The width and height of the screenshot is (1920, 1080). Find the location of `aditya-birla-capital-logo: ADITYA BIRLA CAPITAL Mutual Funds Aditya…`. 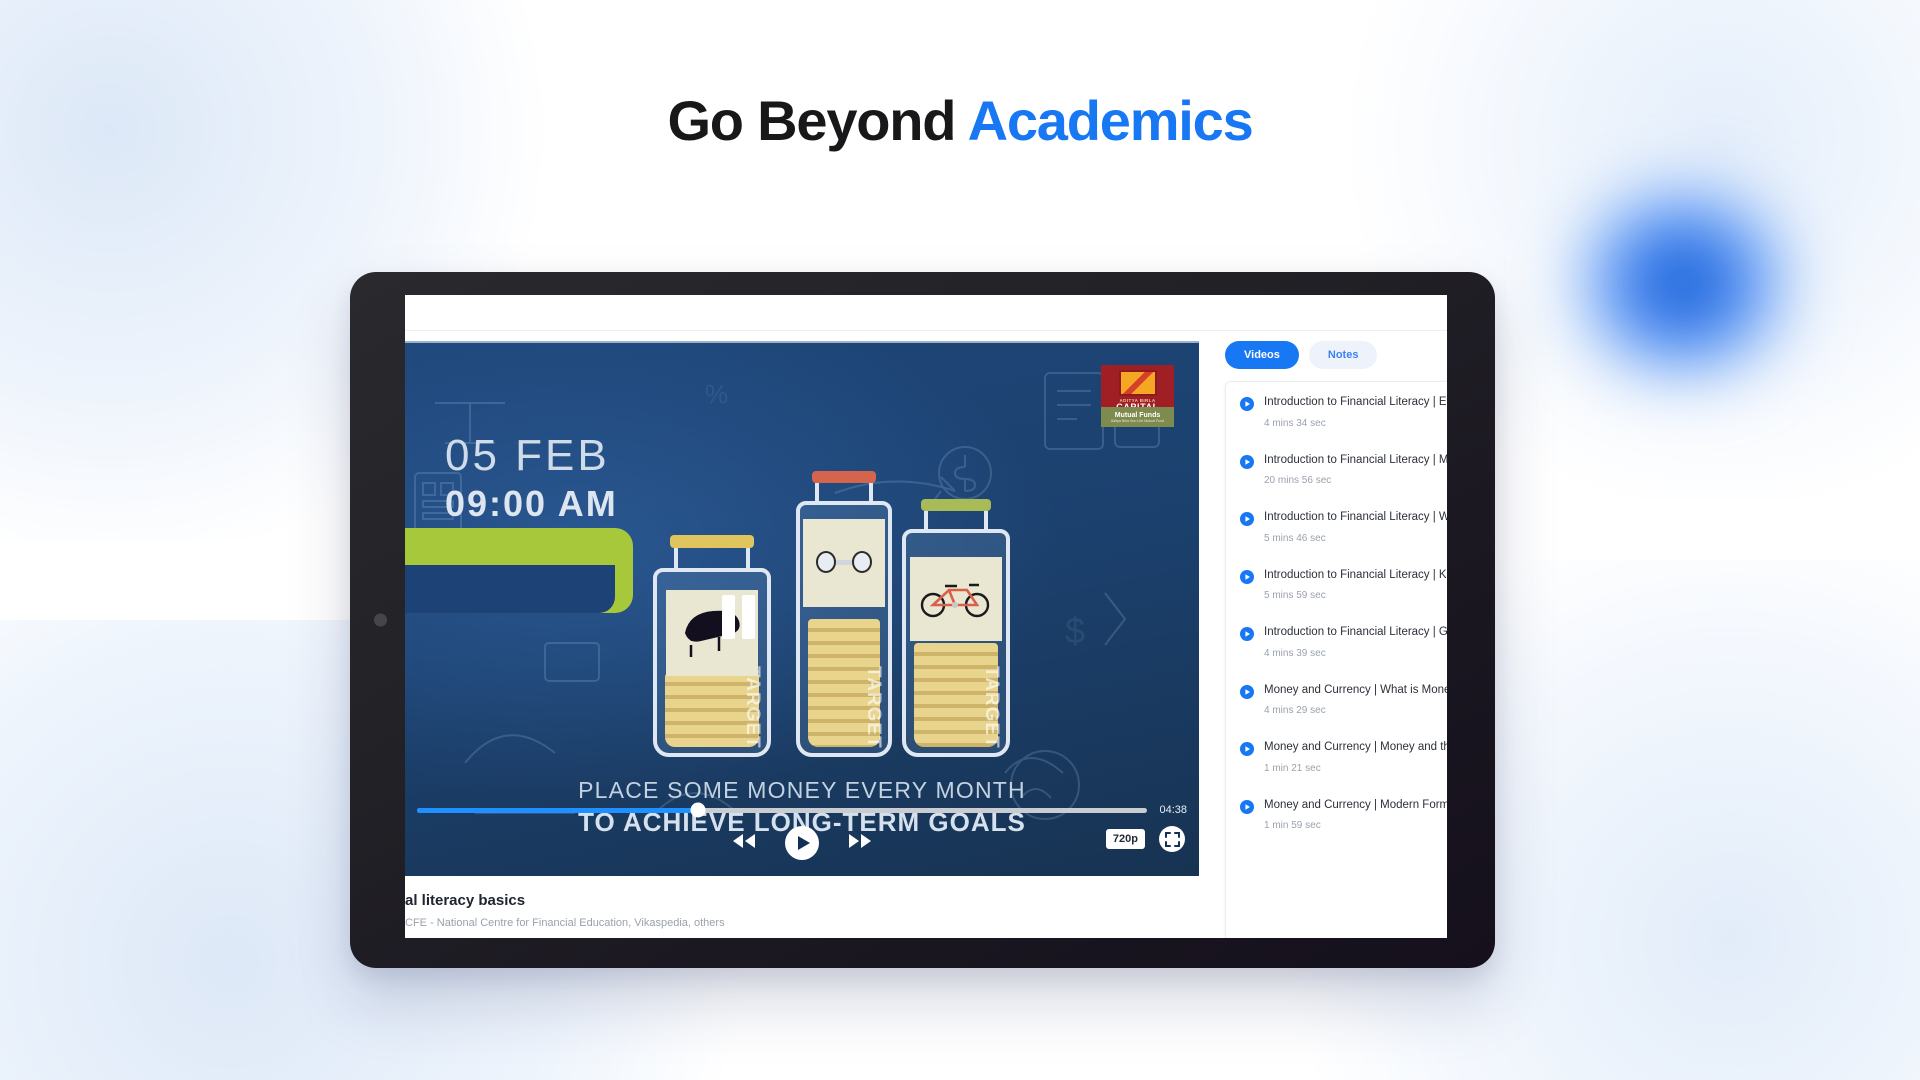

aditya-birla-capital-logo: ADITYA BIRLA CAPITAL Mutual Funds Aditya… is located at coordinates (1137, 396).